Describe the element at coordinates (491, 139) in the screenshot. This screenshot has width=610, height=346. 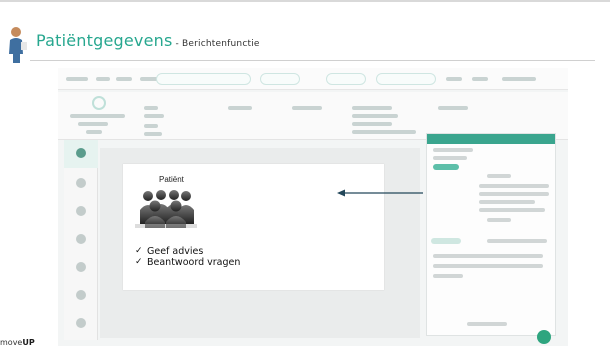
I see `message-panel-header` at that location.